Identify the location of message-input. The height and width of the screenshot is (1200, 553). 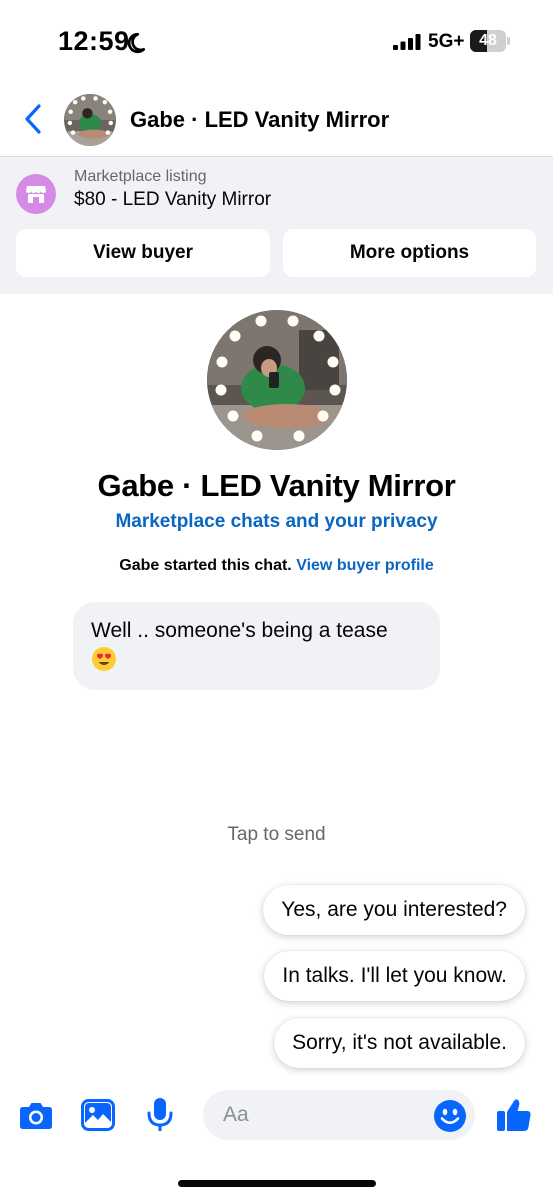
(323, 1115).